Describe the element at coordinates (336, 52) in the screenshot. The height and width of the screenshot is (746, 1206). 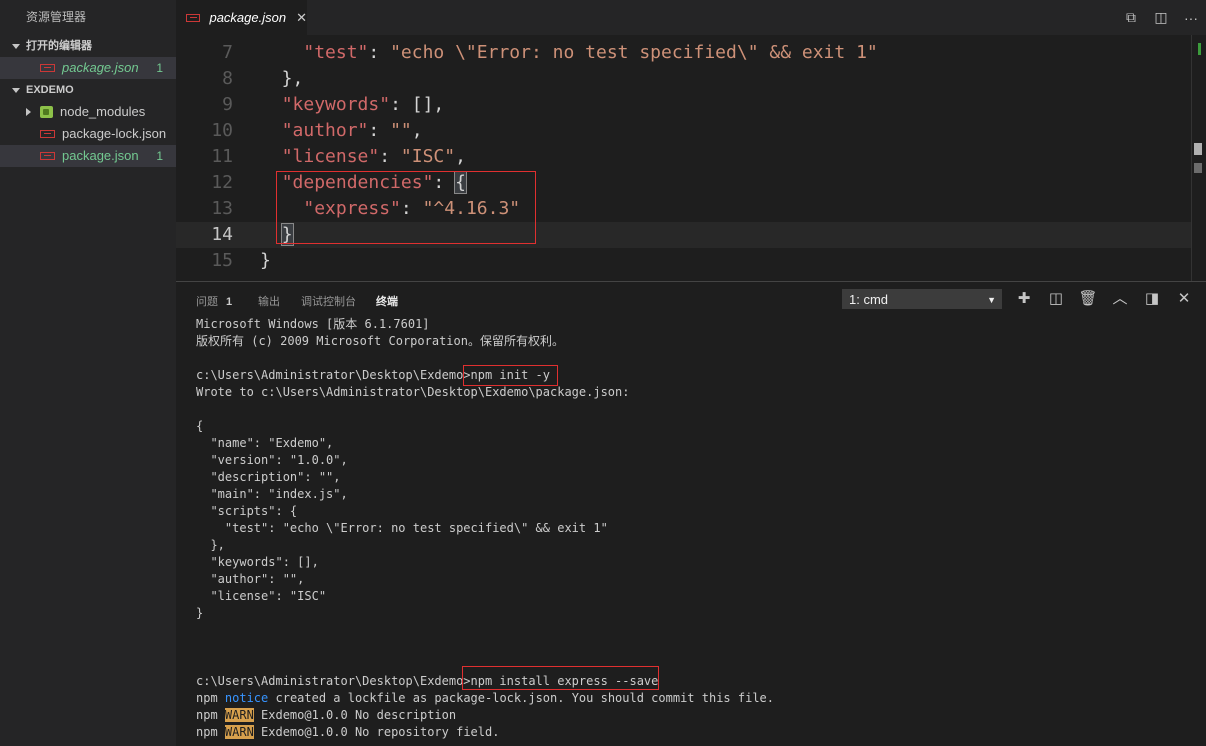
I see `code-token: "test"` at that location.